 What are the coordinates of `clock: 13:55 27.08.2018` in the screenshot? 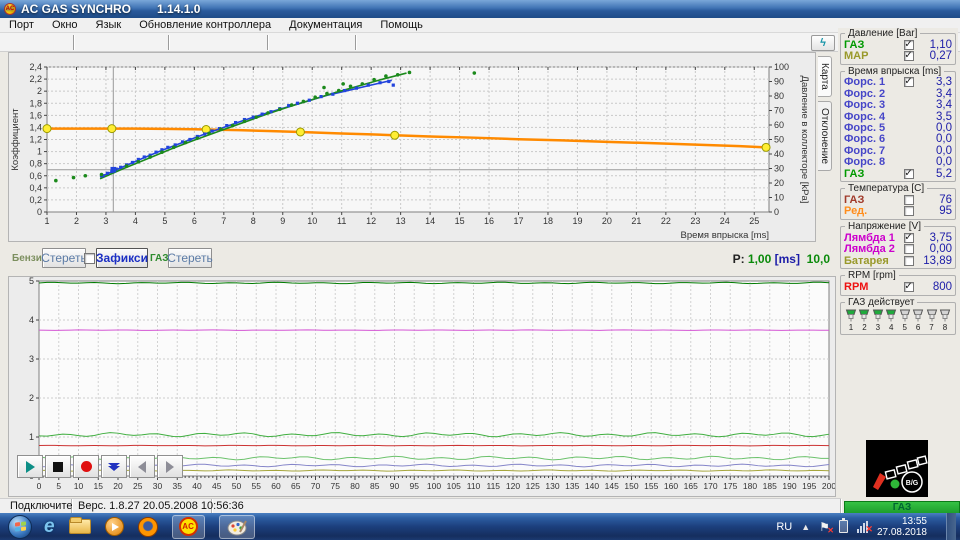 It's located at (907, 527).